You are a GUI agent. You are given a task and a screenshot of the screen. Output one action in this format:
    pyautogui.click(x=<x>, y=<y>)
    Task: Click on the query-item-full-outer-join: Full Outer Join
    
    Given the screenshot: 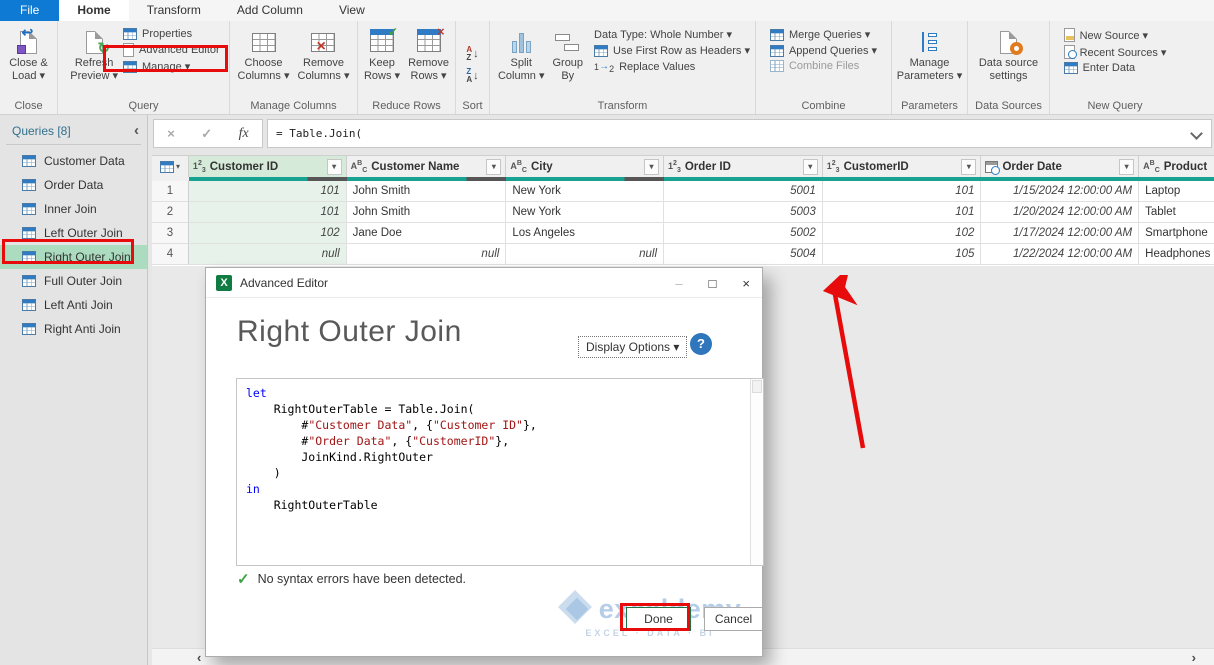 What is the action you would take?
    pyautogui.click(x=73, y=281)
    